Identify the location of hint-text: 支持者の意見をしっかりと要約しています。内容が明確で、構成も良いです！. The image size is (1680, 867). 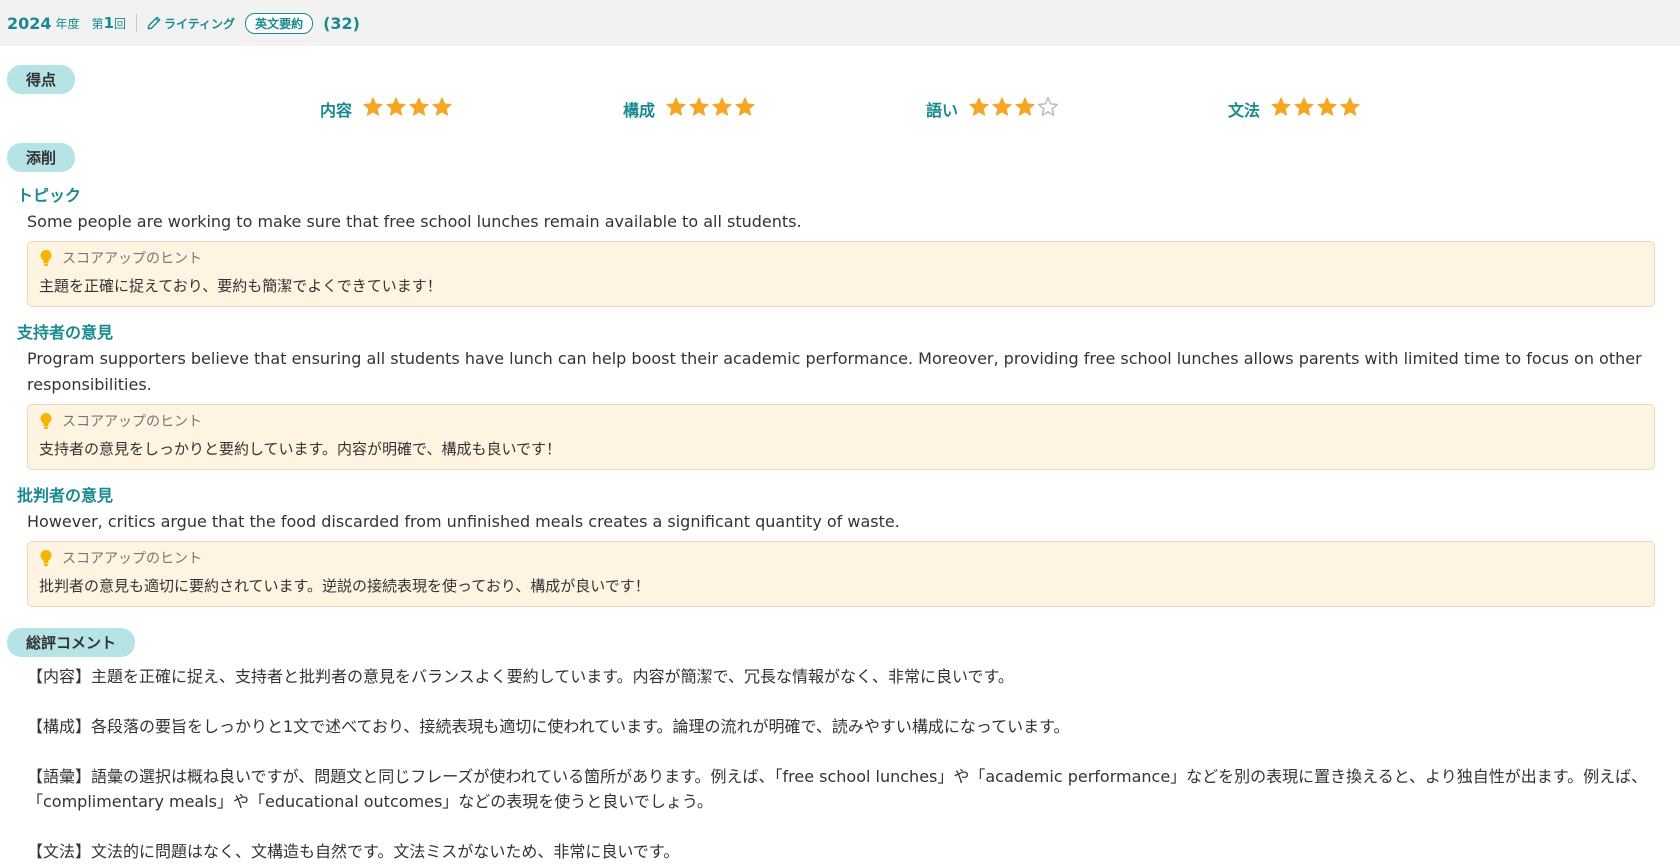
(300, 449).